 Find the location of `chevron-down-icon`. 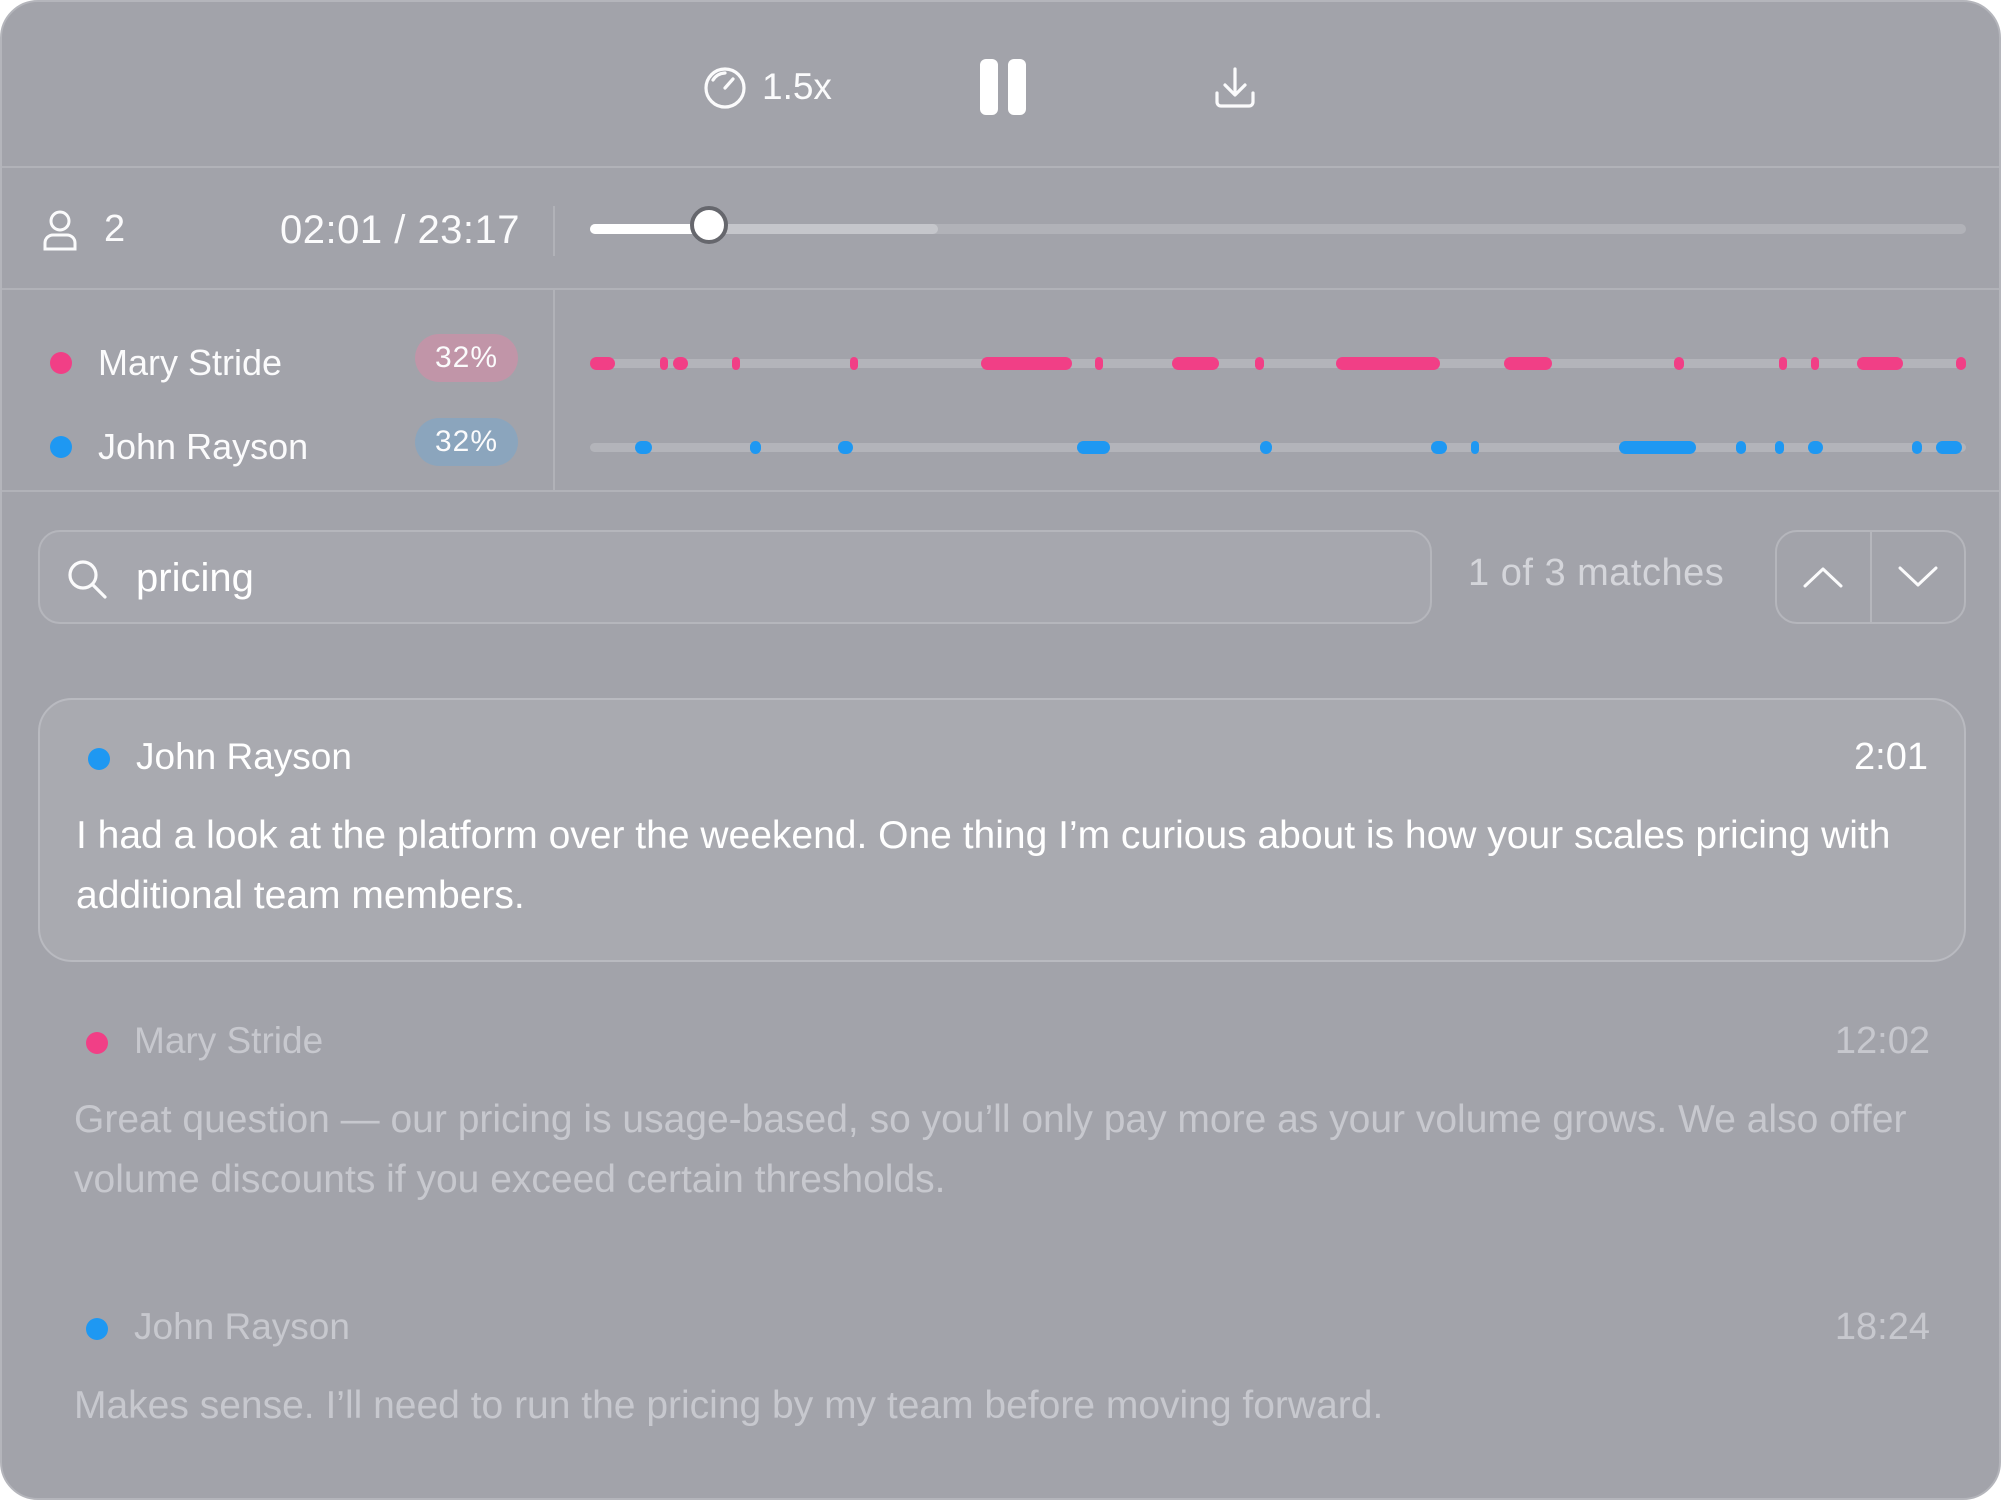

chevron-down-icon is located at coordinates (1918, 576).